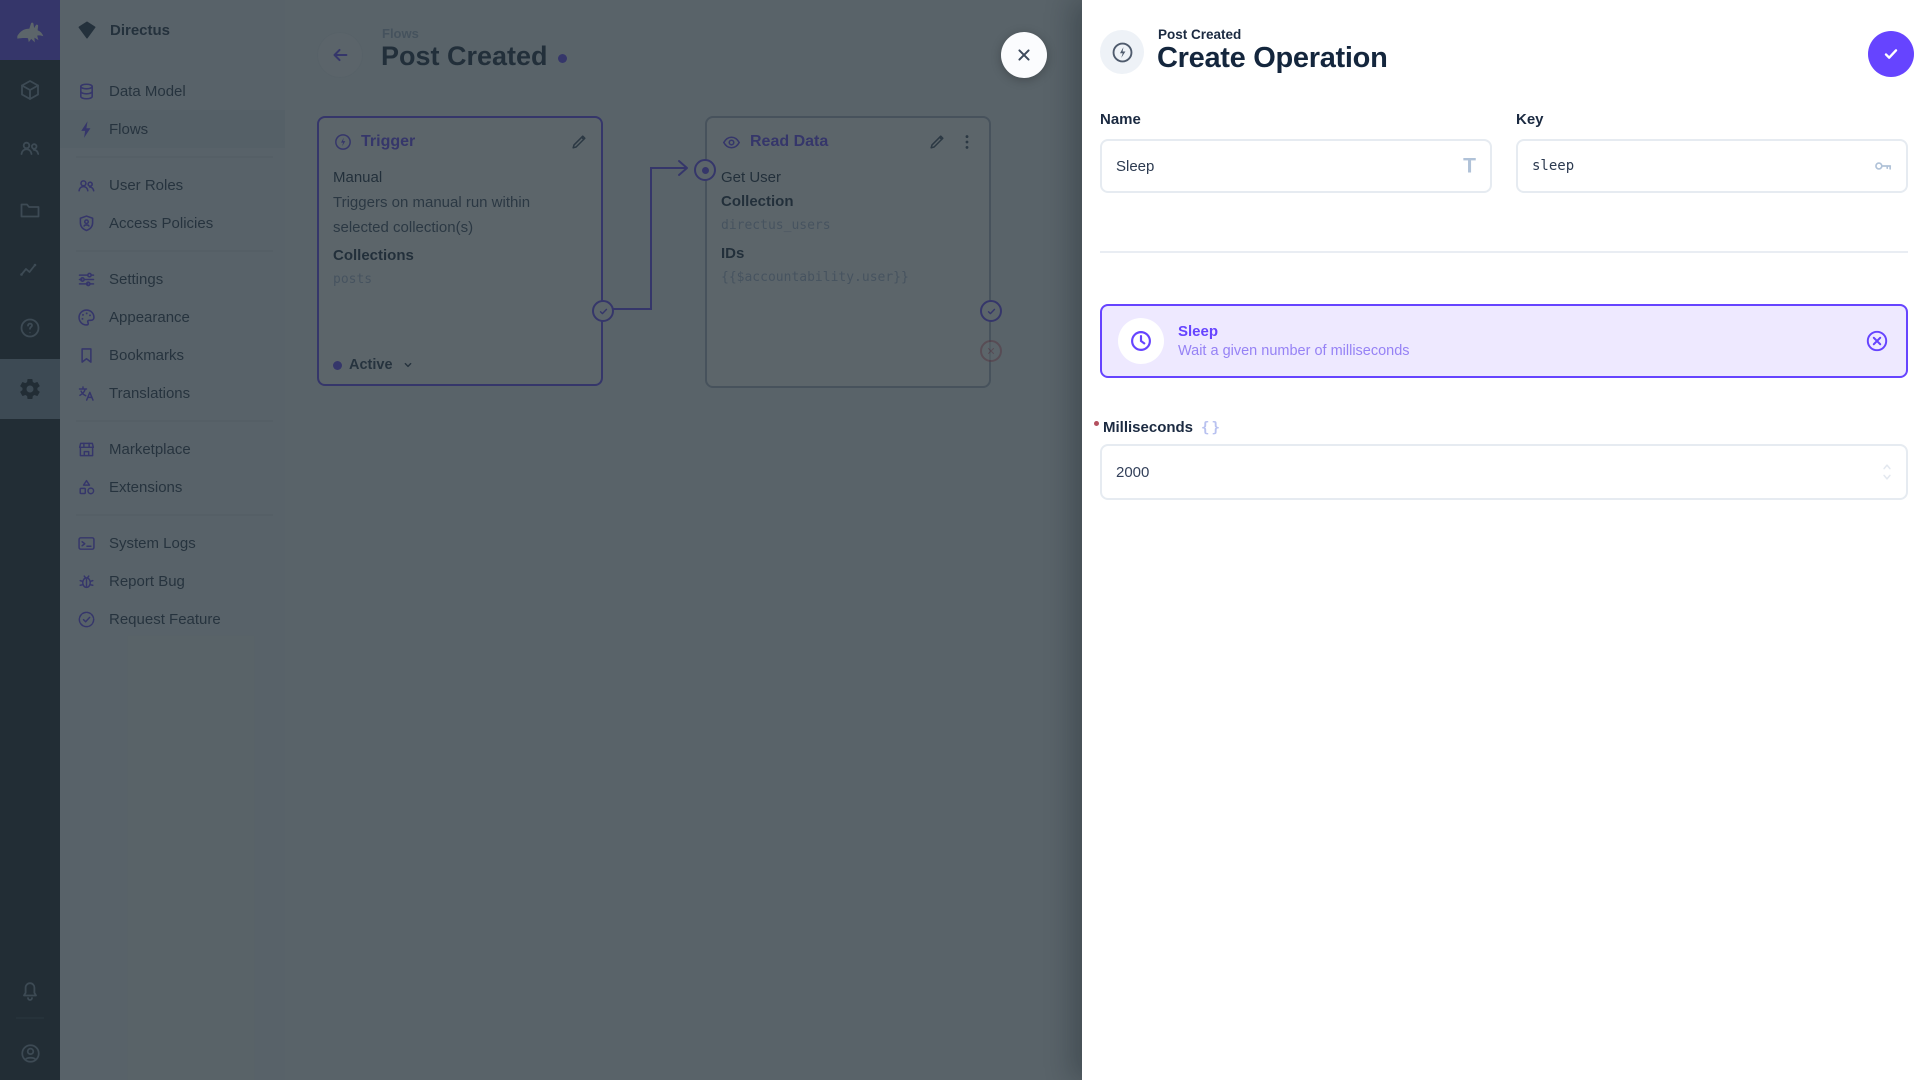 This screenshot has width=1920, height=1080. I want to click on milliseconds-field-label: Milliseconds {}, so click(1158, 427).